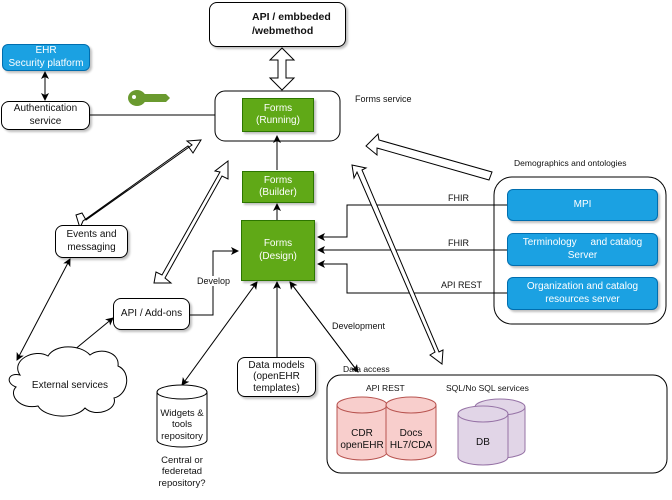  What do you see at coordinates (214, 281) in the screenshot?
I see `develop-label: Develop` at bounding box center [214, 281].